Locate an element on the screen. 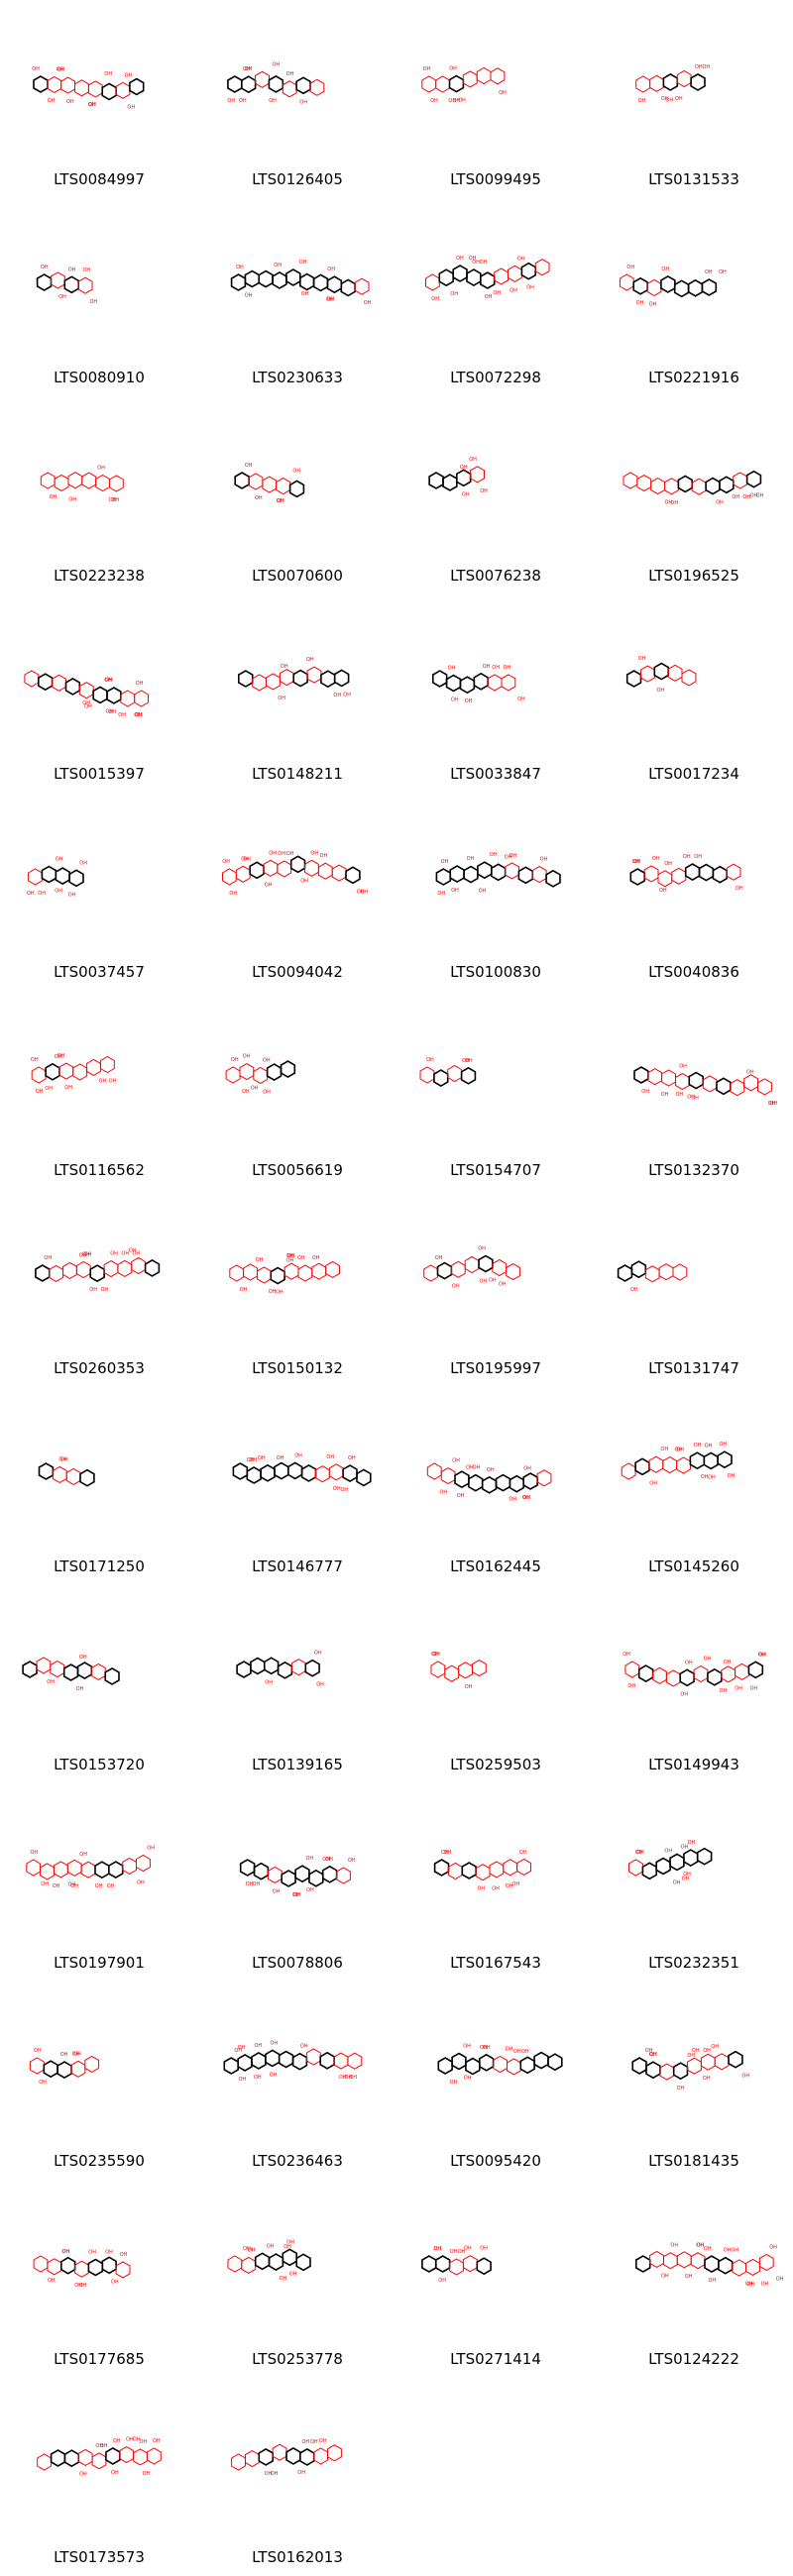 The image size is (793, 2576). molecule-cell: OH OH OH OH OH OH OH OH OH LTS0132370 is located at coordinates (694, 1090).